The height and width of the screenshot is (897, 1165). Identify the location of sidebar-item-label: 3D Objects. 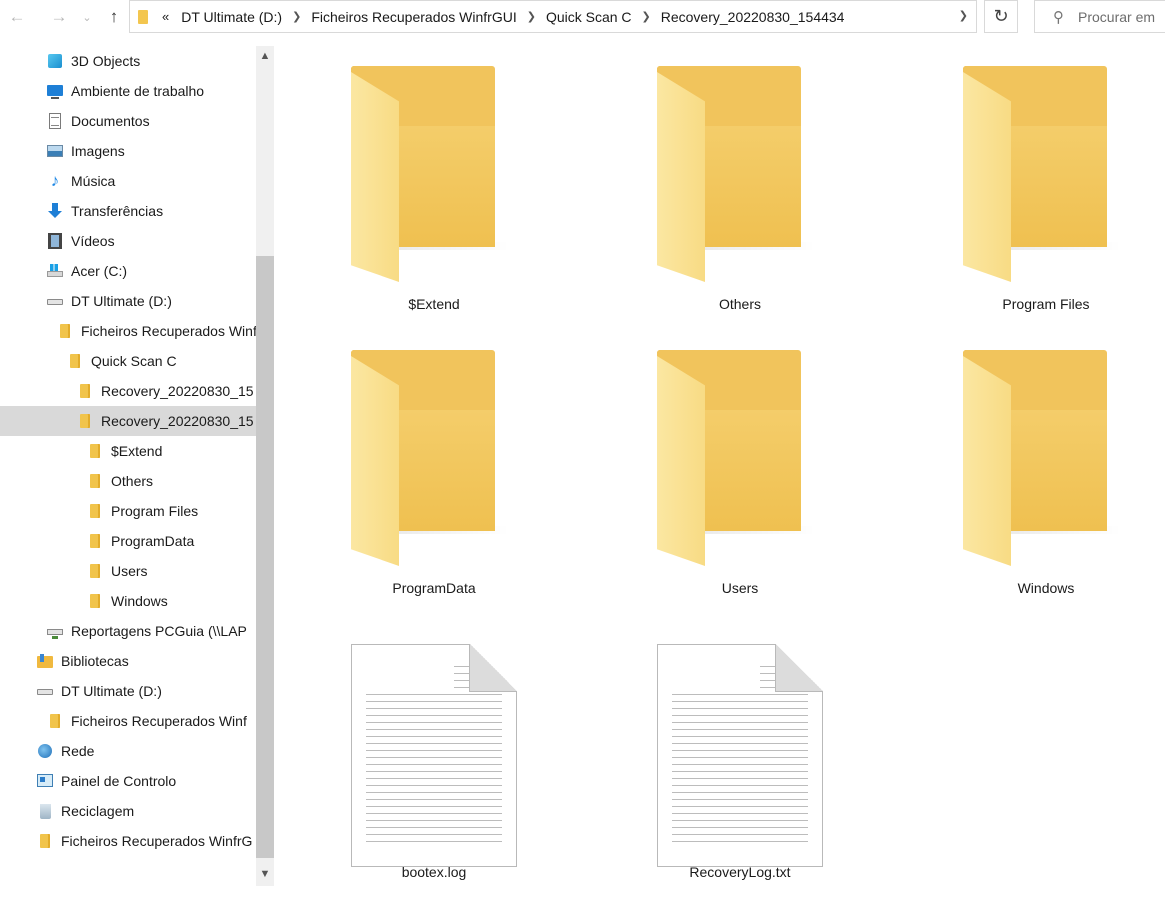
(106, 61).